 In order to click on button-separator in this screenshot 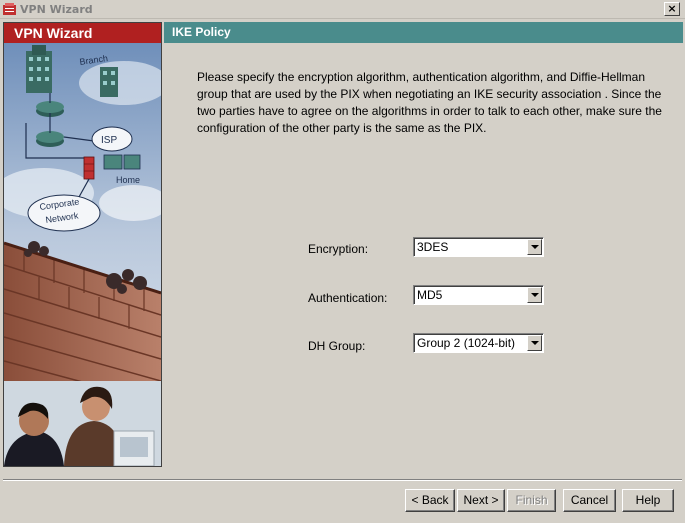, I will do `click(342, 480)`.